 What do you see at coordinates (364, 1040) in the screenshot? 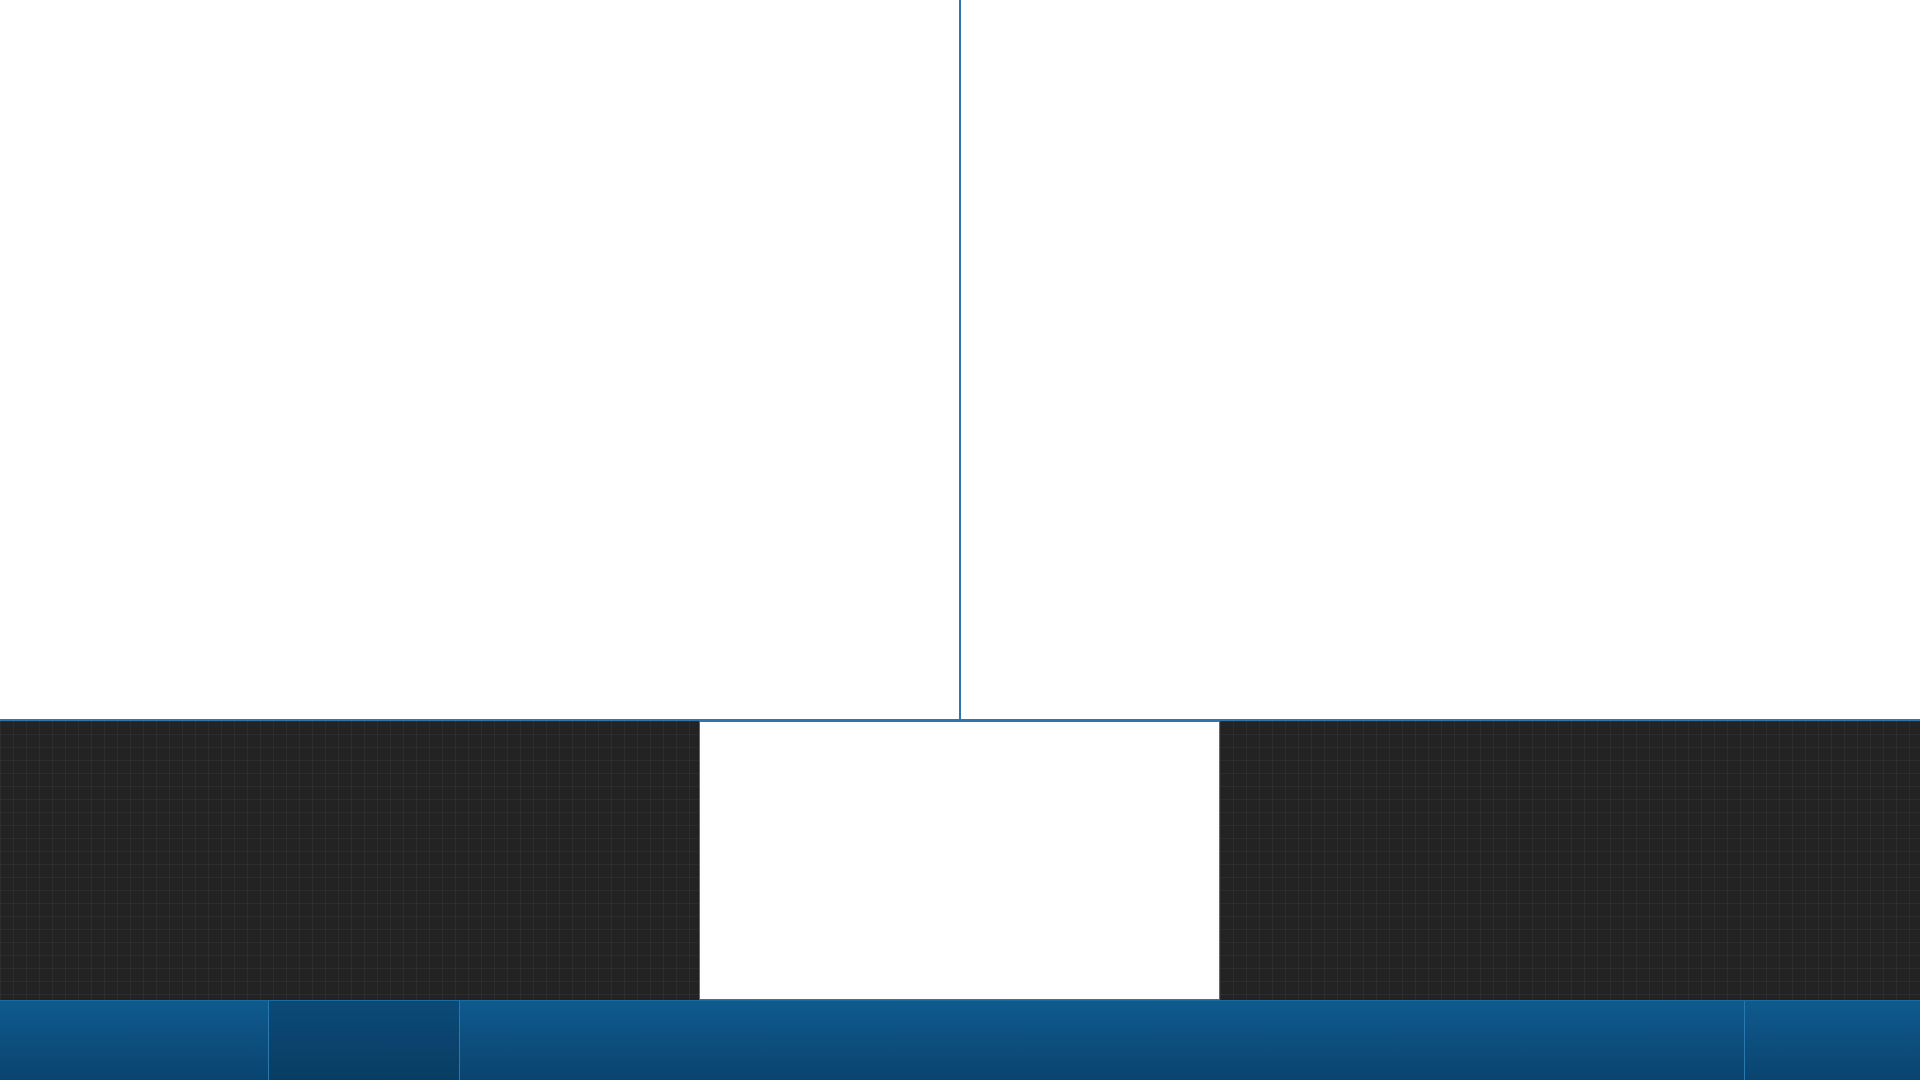
I see `taskbar-active-item` at bounding box center [364, 1040].